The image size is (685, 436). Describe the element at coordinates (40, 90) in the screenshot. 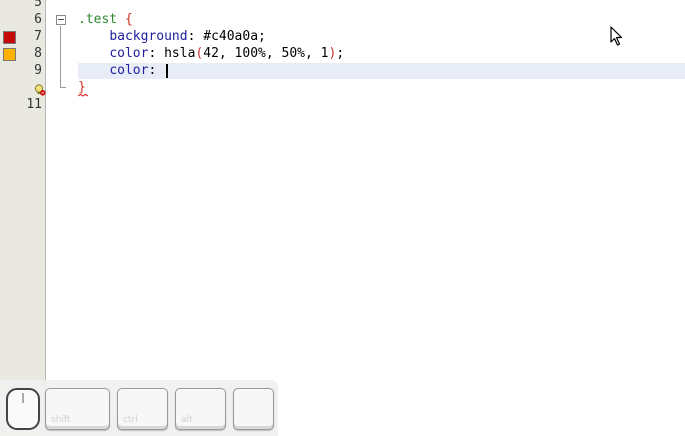

I see `lightbulb-error-icon` at that location.